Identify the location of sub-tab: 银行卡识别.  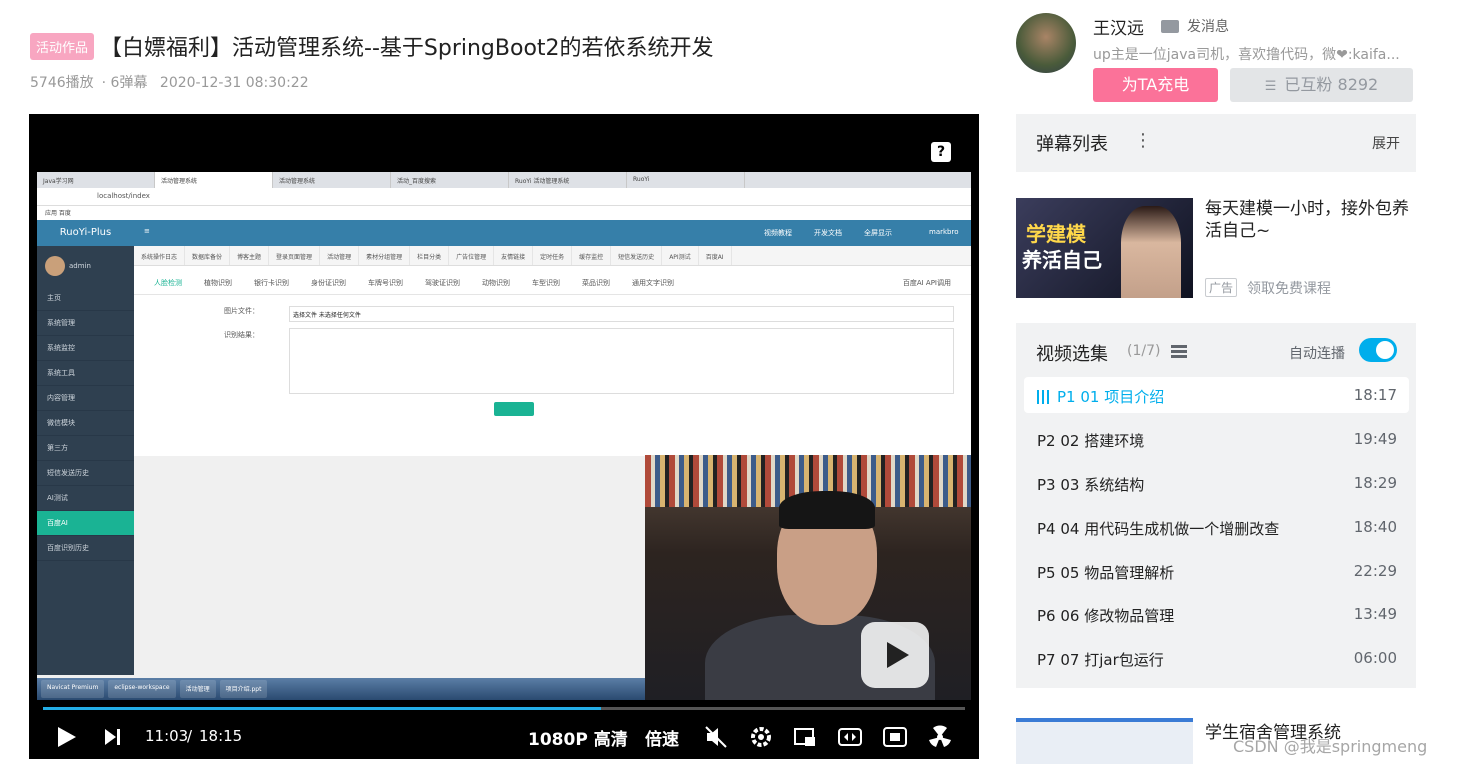
(271, 283).